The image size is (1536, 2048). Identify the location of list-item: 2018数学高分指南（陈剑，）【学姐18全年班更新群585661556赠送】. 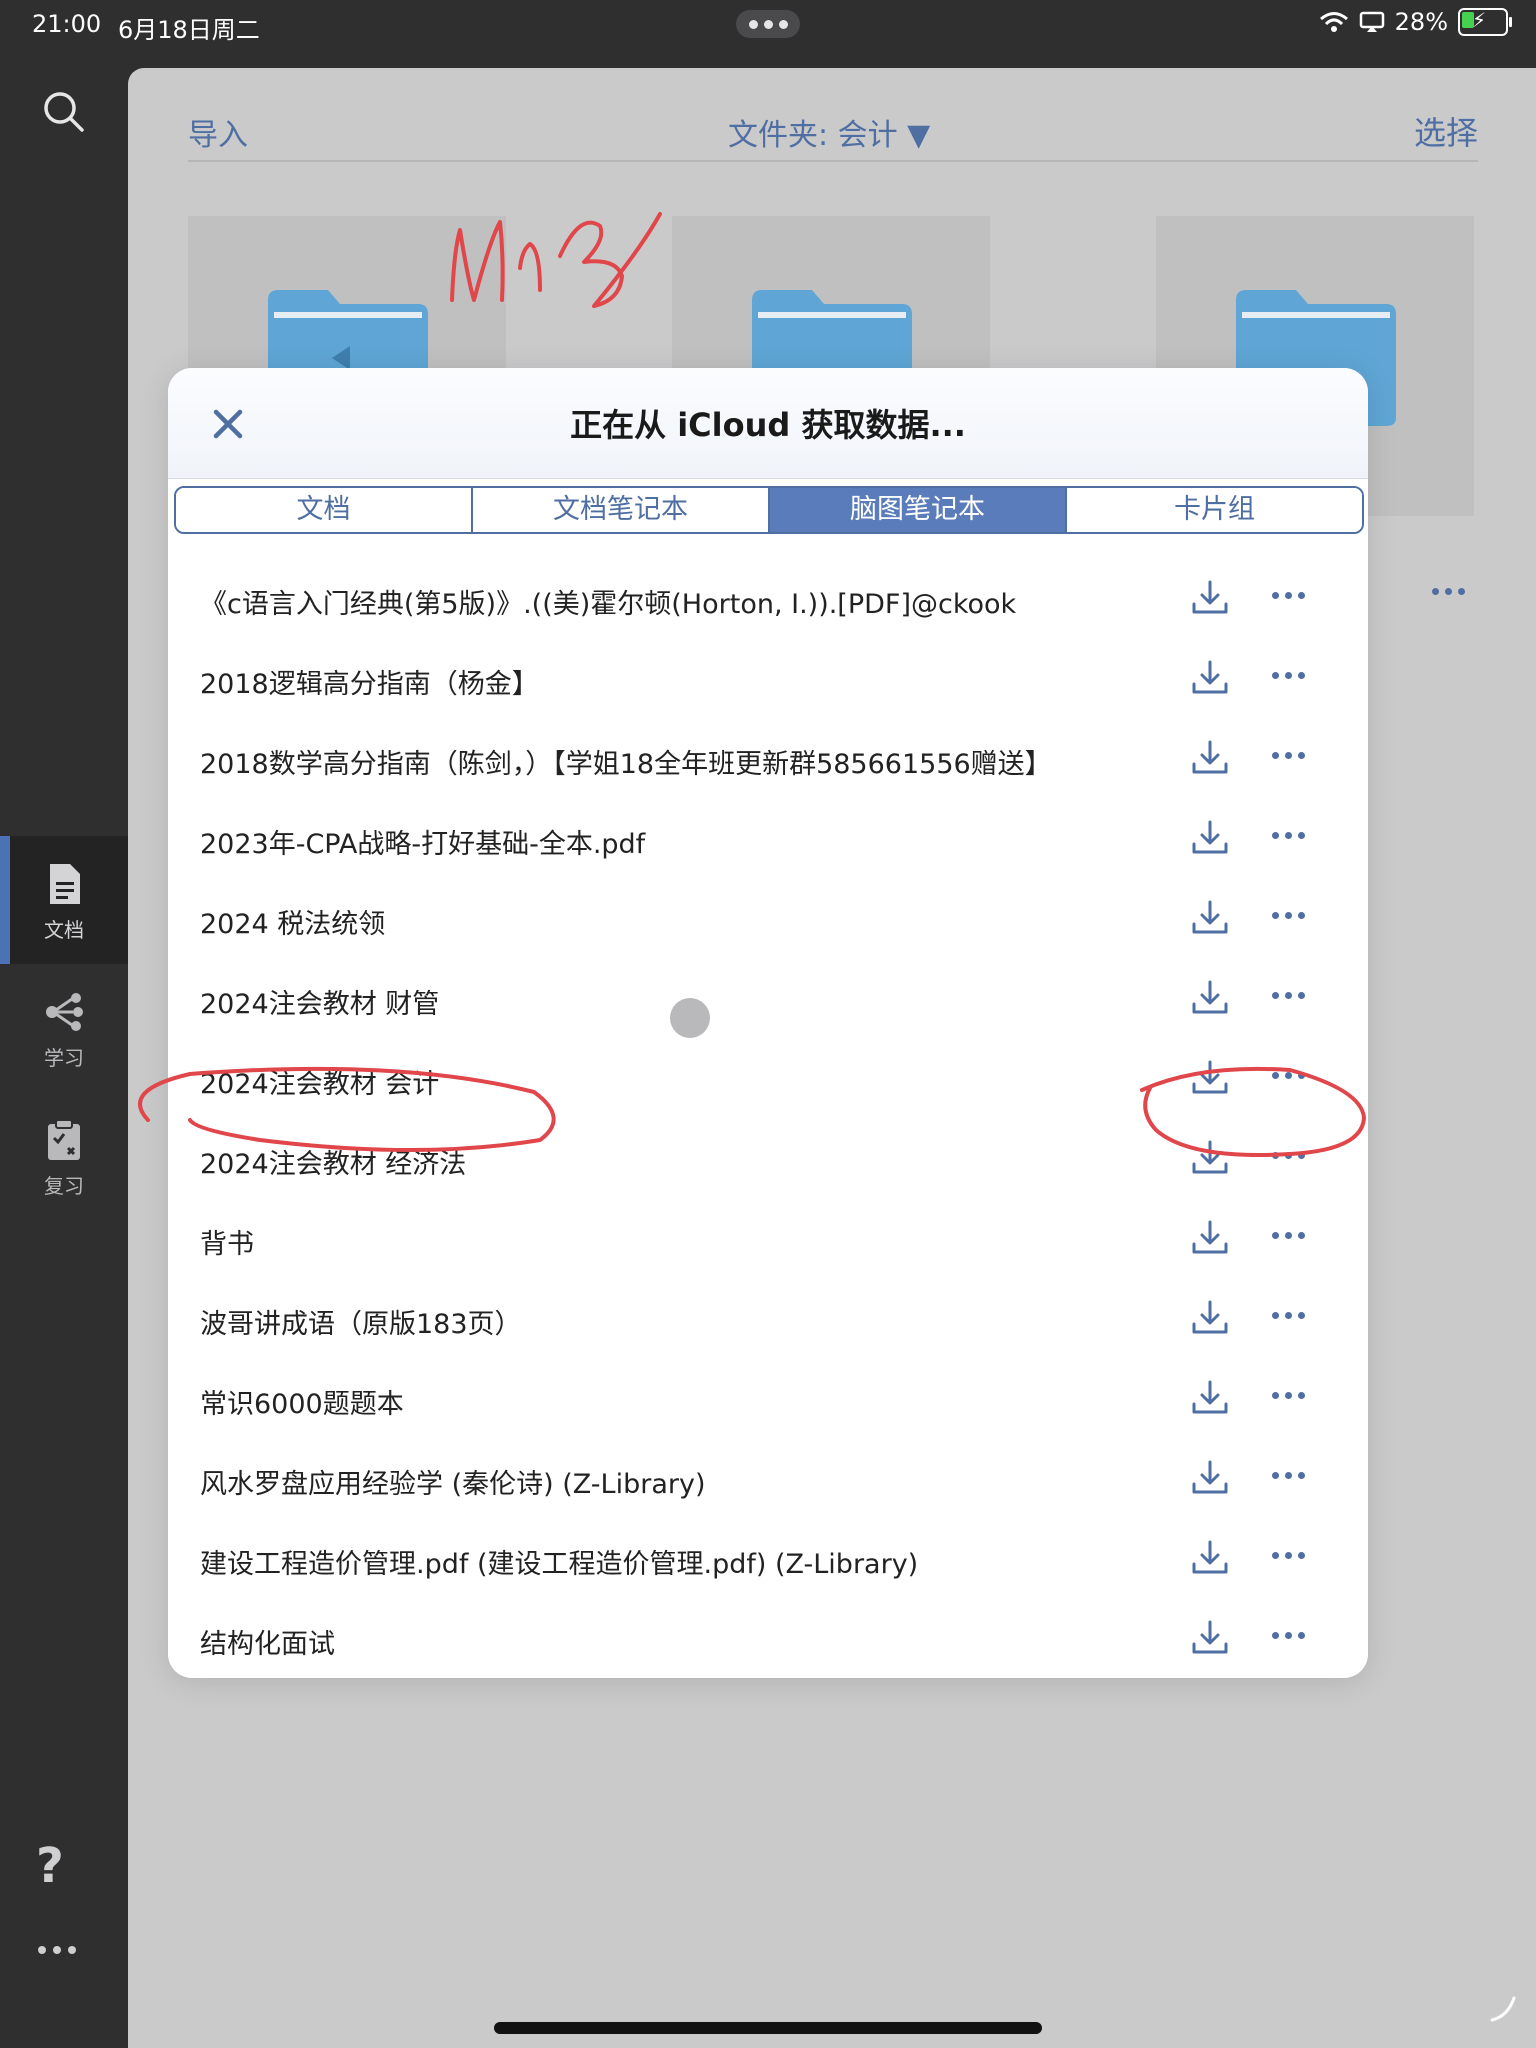
(768, 760).